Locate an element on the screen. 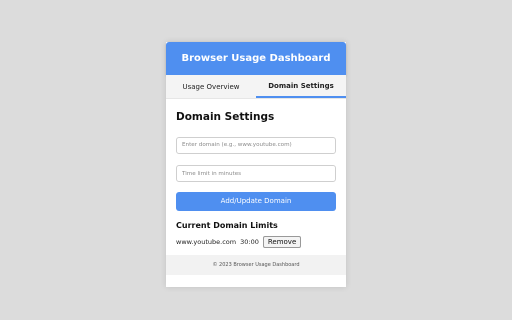 The image size is (512, 320). remove-button: Remove is located at coordinates (282, 241).